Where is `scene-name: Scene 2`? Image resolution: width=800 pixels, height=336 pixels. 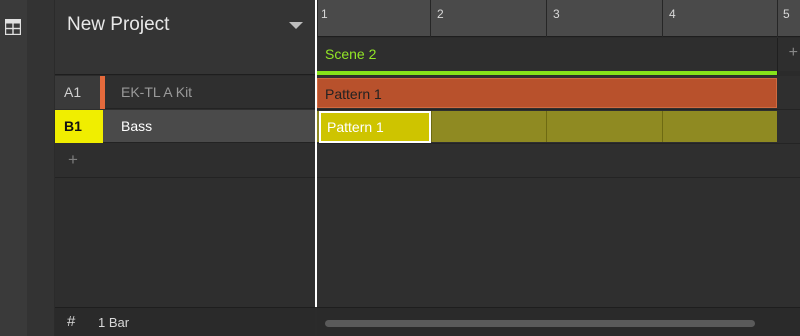 scene-name: Scene 2 is located at coordinates (350, 54).